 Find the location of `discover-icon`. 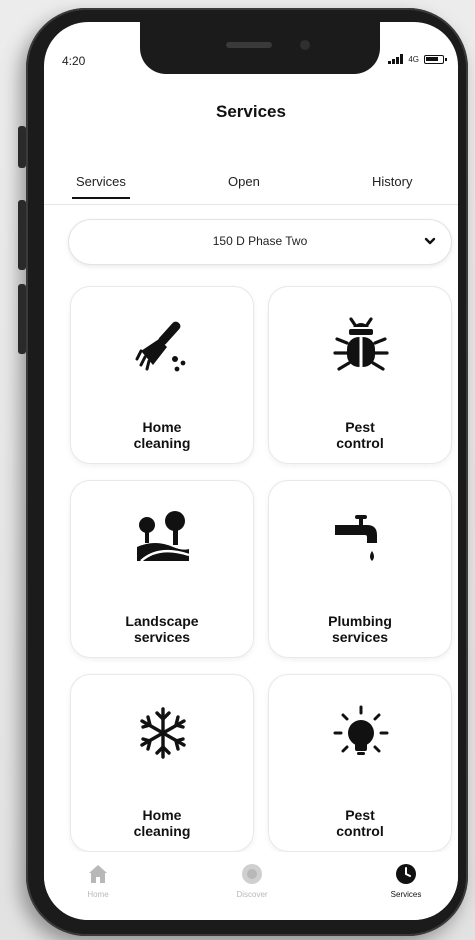

discover-icon is located at coordinates (252, 874).